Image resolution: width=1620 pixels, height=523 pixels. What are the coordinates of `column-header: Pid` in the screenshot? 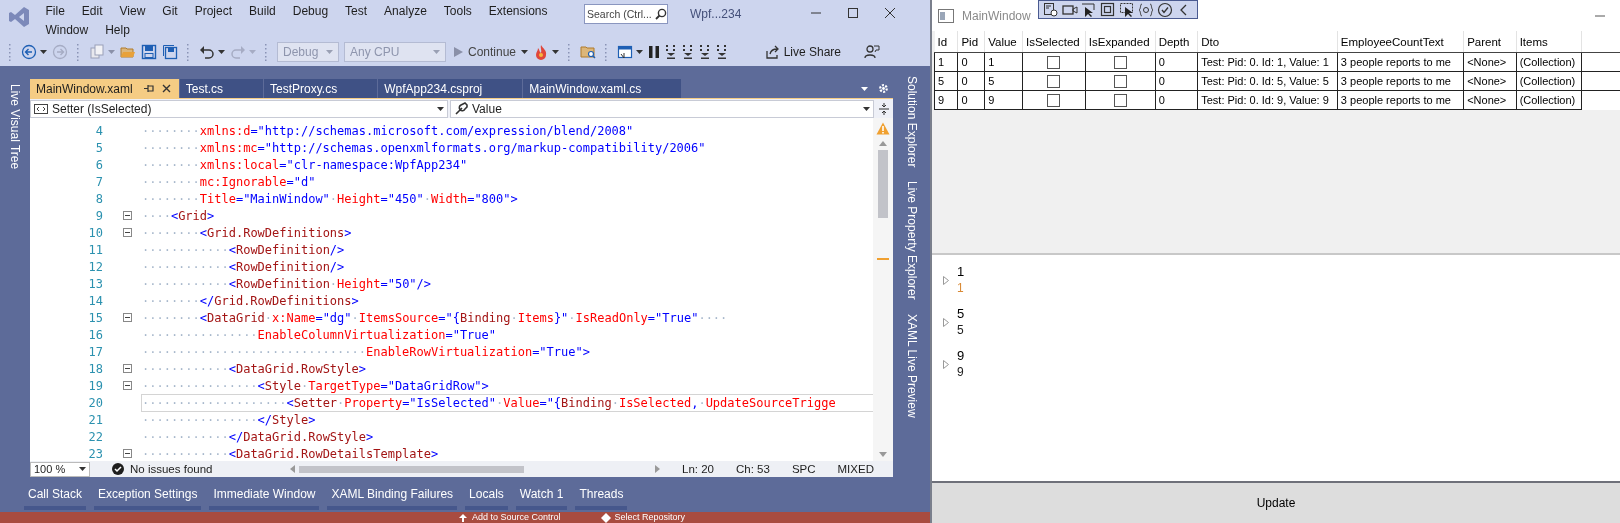 It's located at (971, 42).